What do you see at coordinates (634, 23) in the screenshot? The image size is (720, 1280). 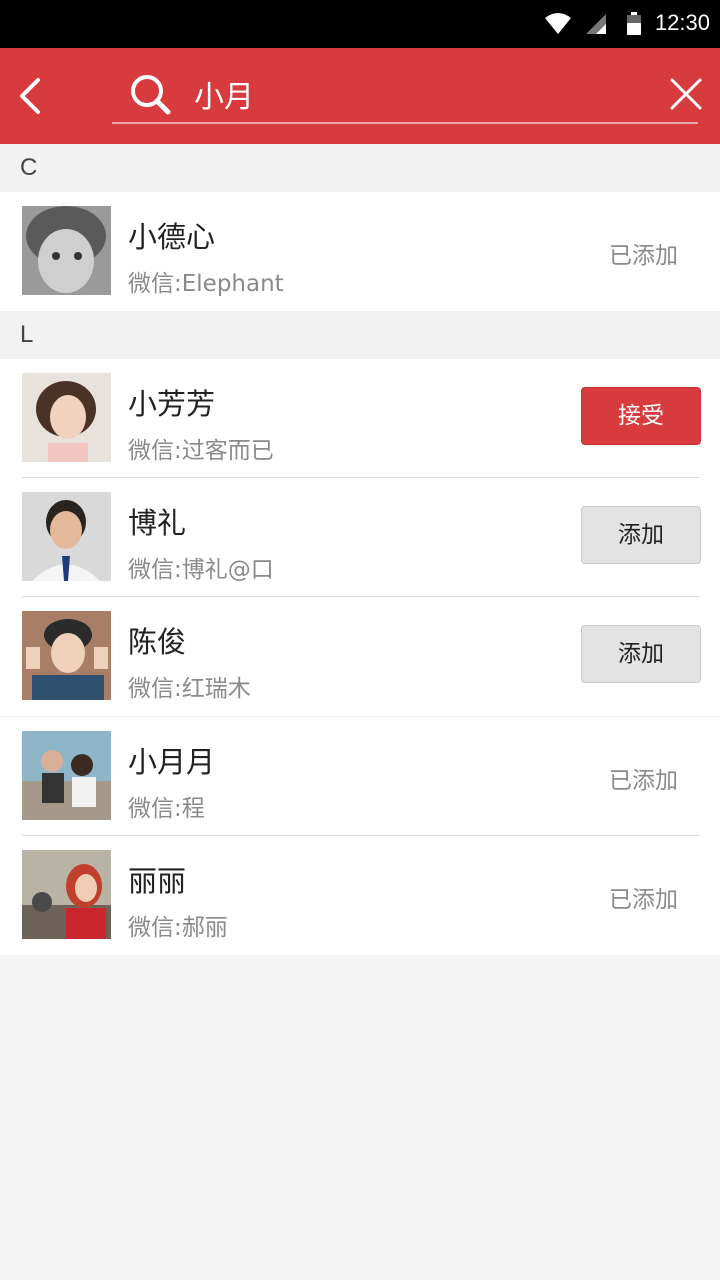 I see `battery-icon` at bounding box center [634, 23].